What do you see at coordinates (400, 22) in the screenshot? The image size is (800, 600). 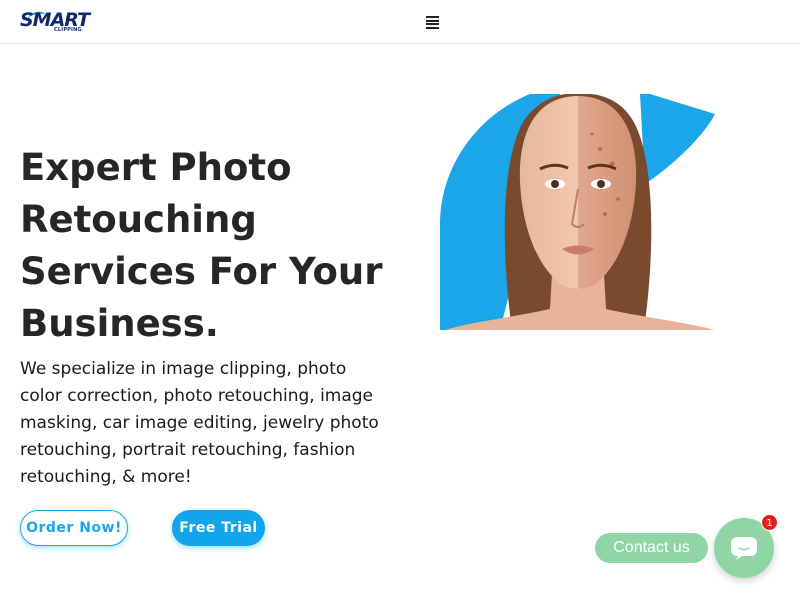 I see `site-header: SMART CLIPPING` at bounding box center [400, 22].